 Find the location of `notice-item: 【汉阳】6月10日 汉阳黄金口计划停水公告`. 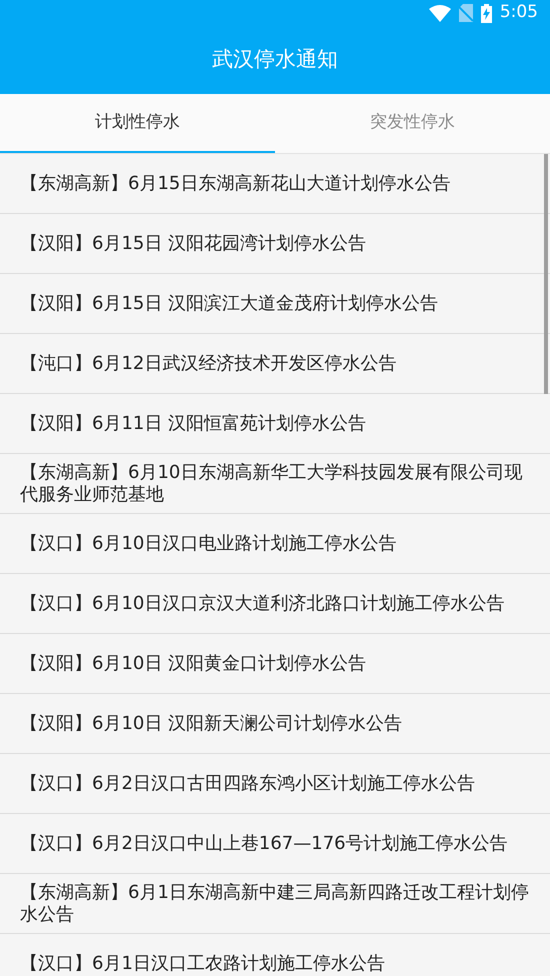

notice-item: 【汉阳】6月10日 汉阳黄金口计划停水公告 is located at coordinates (275, 663).